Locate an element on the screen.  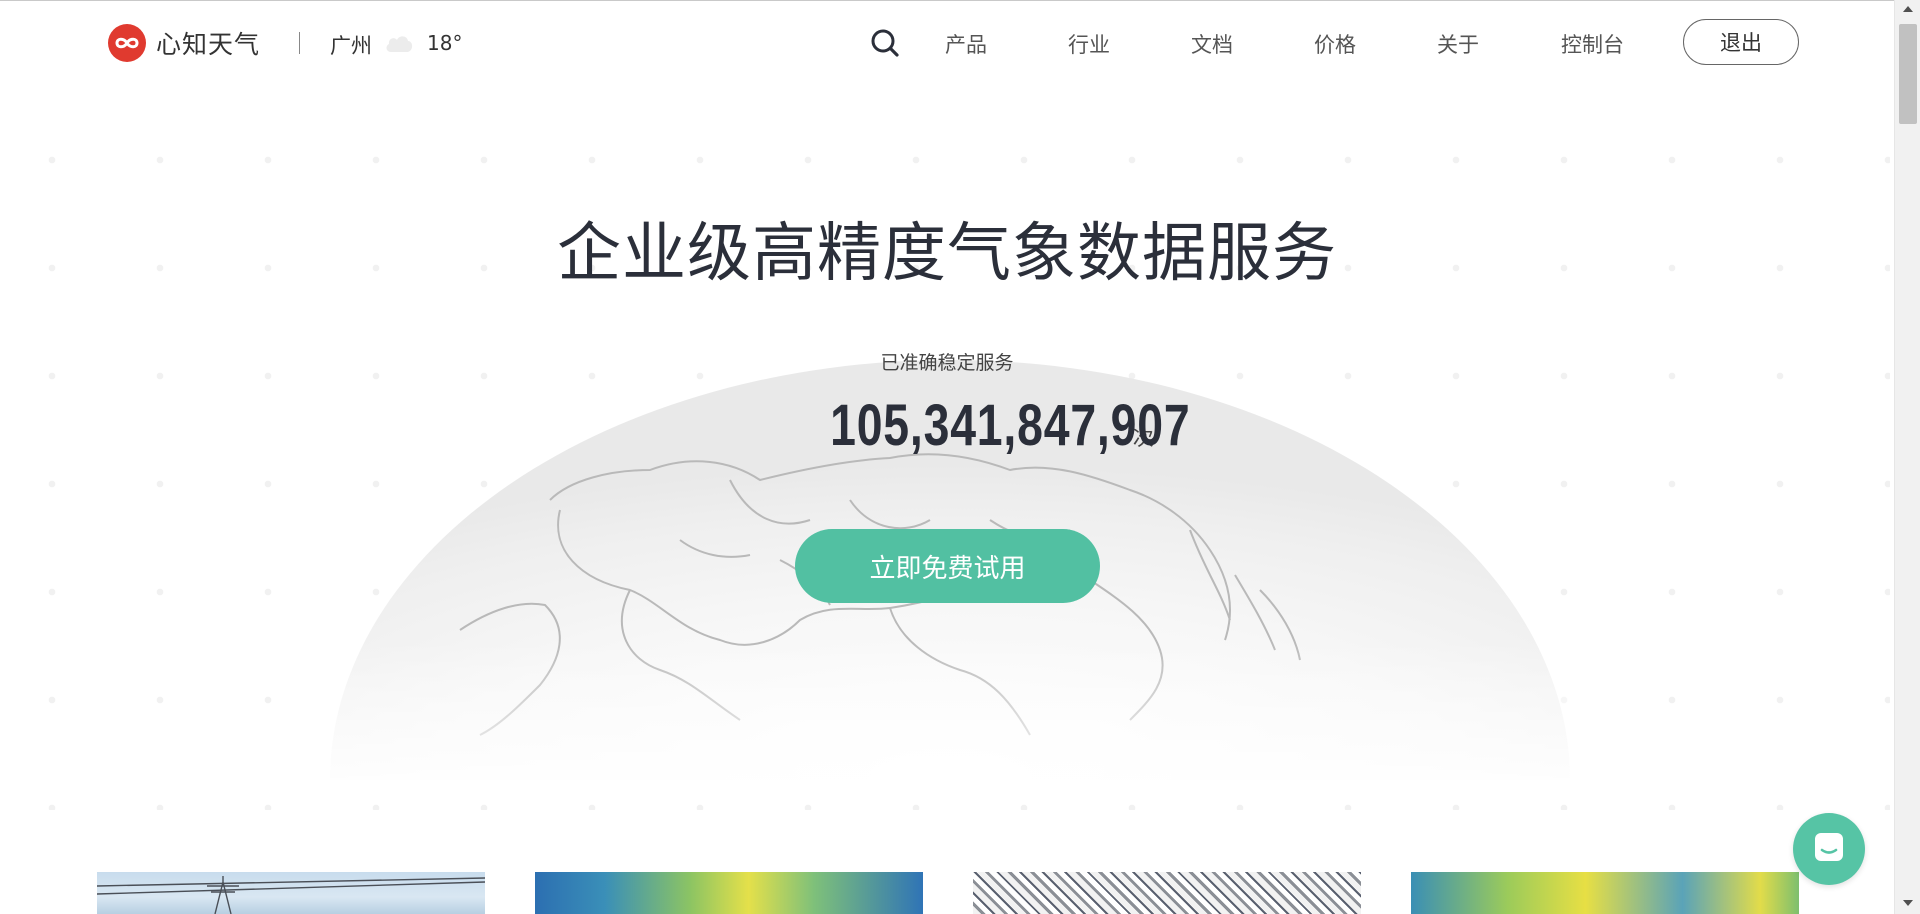
logout-button: 退出 is located at coordinates (1741, 42).